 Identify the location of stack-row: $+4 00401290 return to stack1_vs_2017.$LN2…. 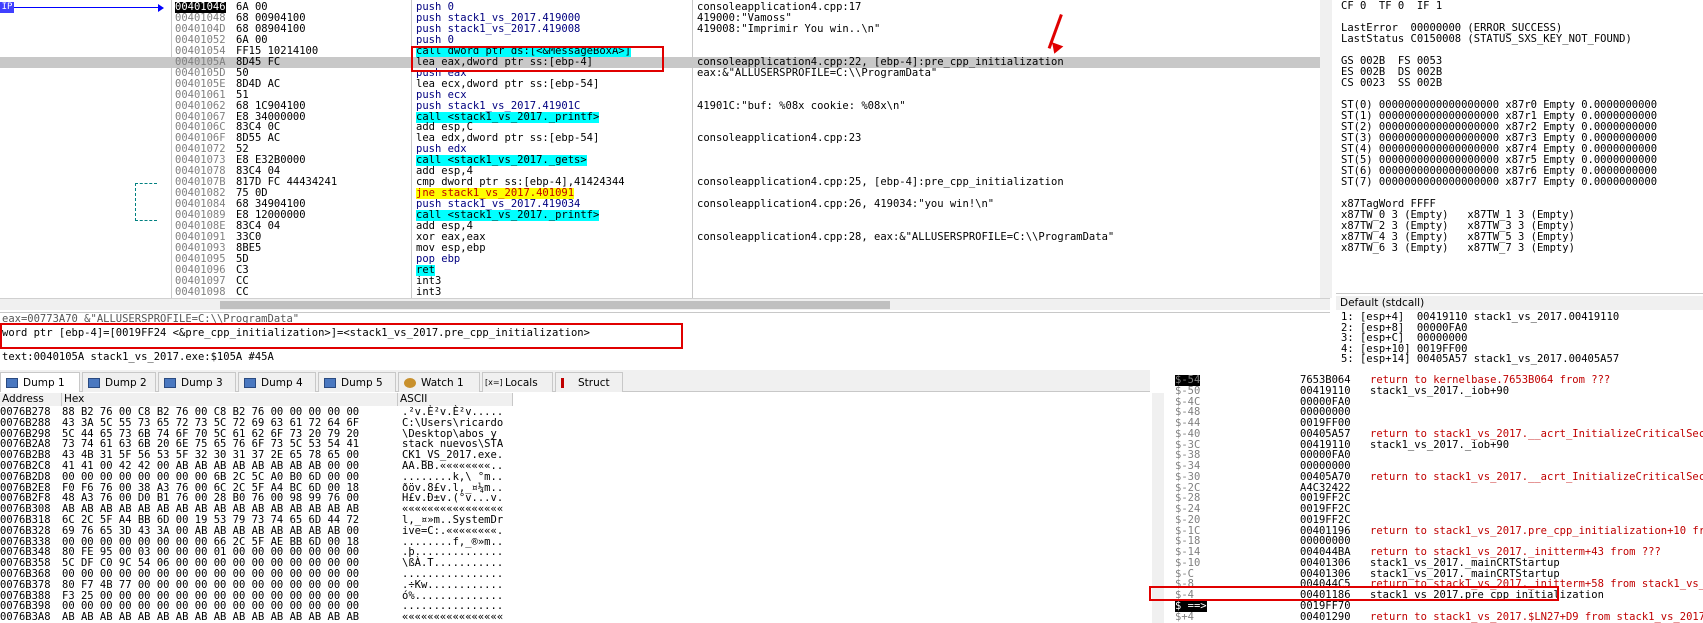
(1436, 616).